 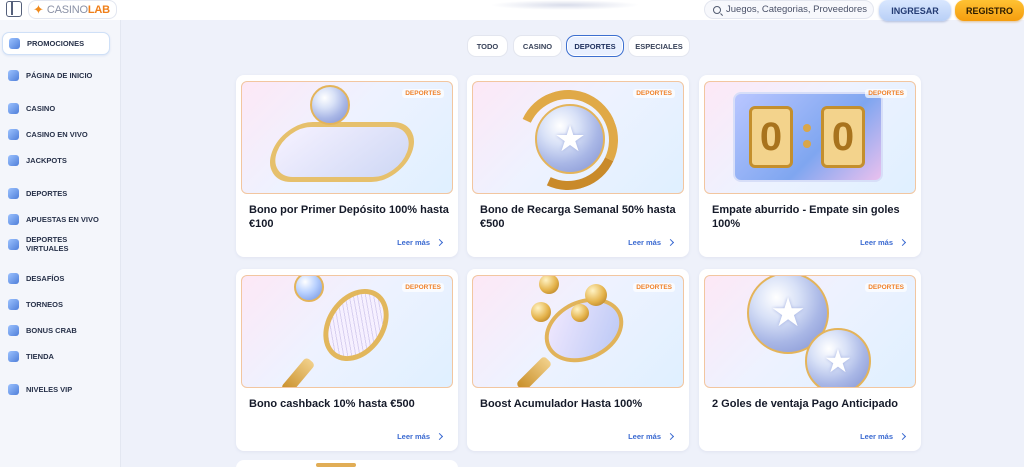 What do you see at coordinates (356, 325) in the screenshot?
I see `racket-head` at bounding box center [356, 325].